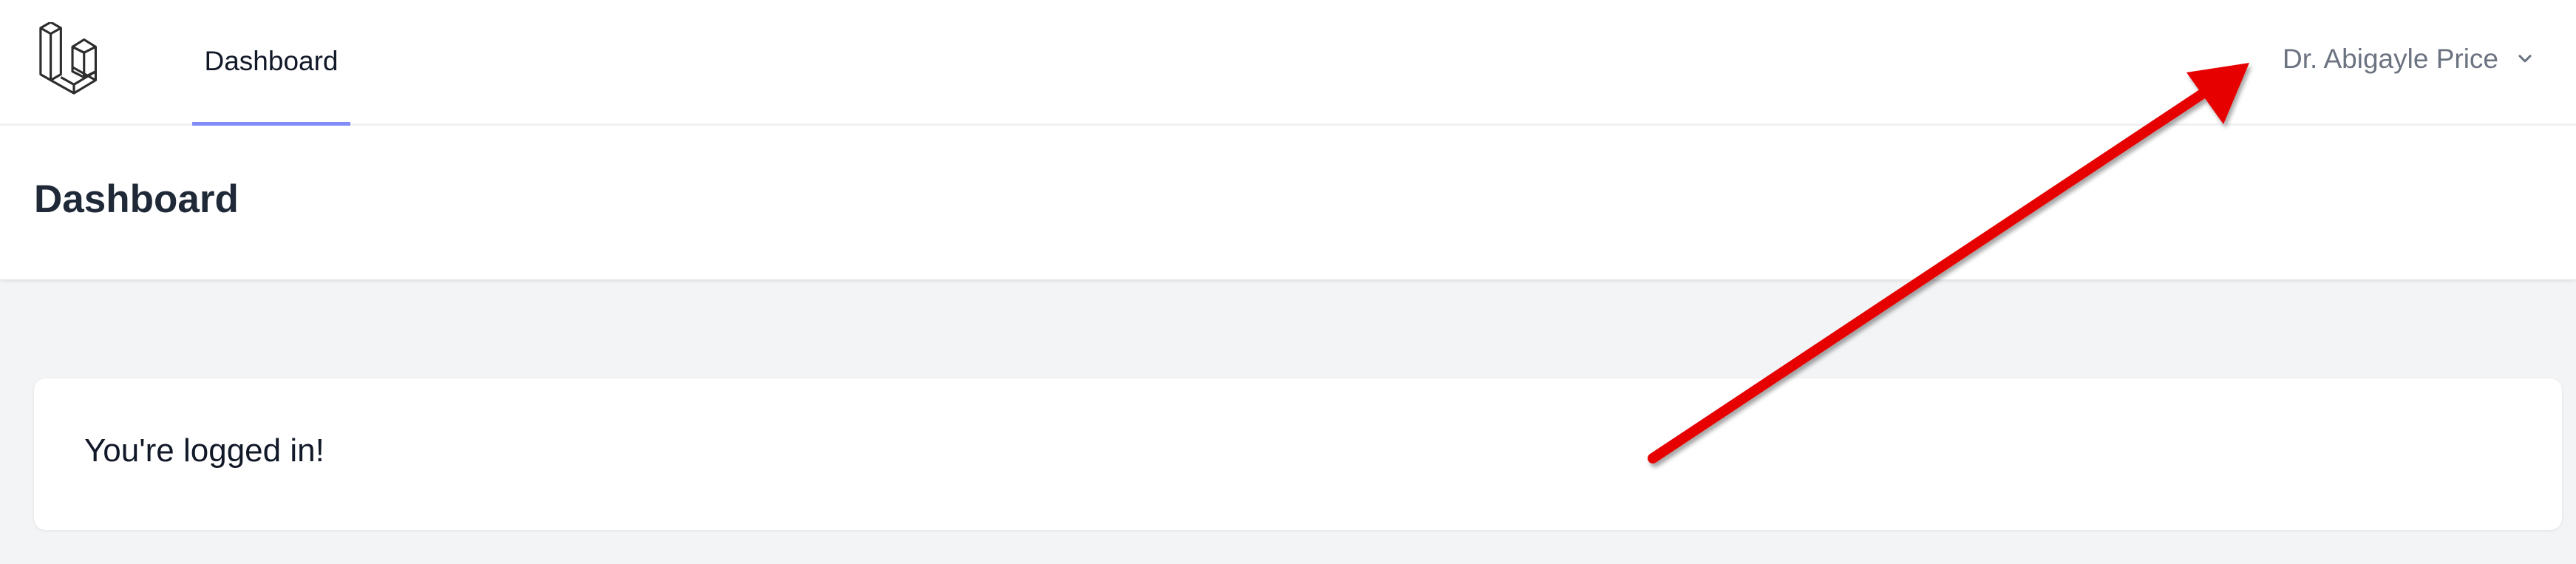 This screenshot has width=2576, height=564. I want to click on page-title: Dashboard, so click(136, 199).